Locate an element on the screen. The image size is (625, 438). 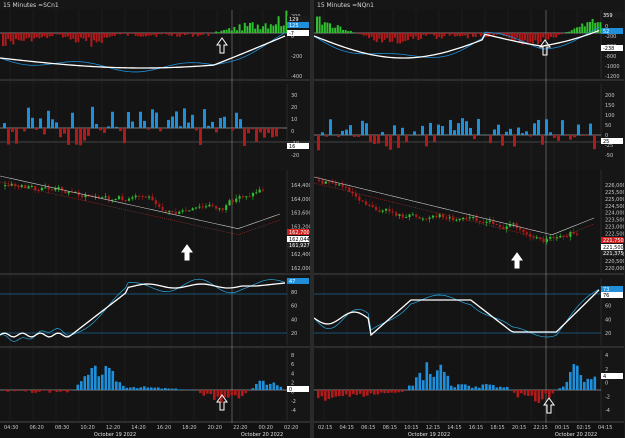
time-tick-label: 10:15 is located at coordinates (411, 428).